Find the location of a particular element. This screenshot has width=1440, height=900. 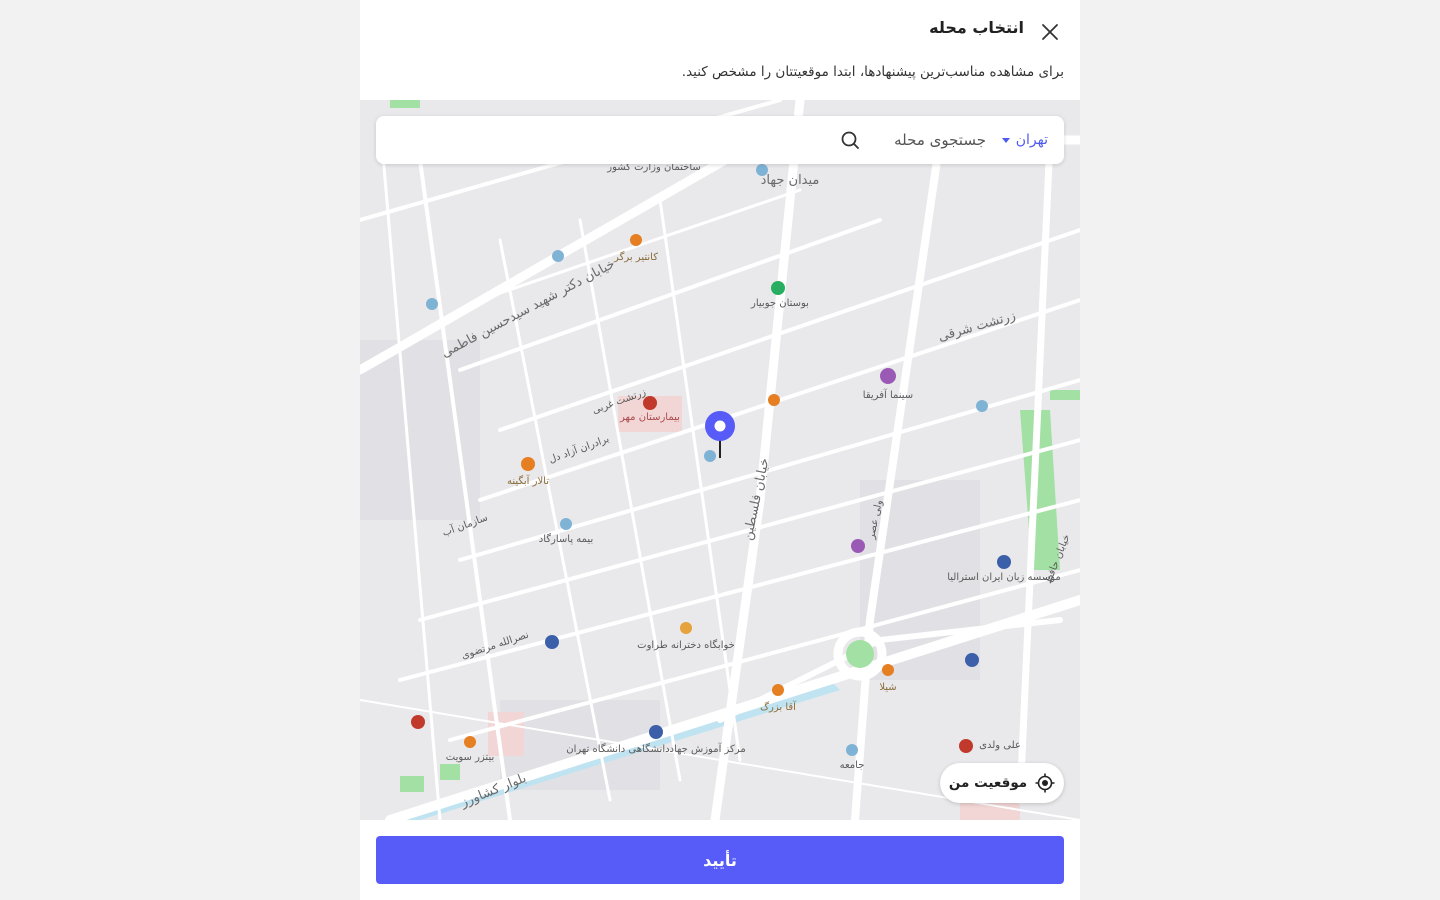

location-pin is located at coordinates (720, 435).